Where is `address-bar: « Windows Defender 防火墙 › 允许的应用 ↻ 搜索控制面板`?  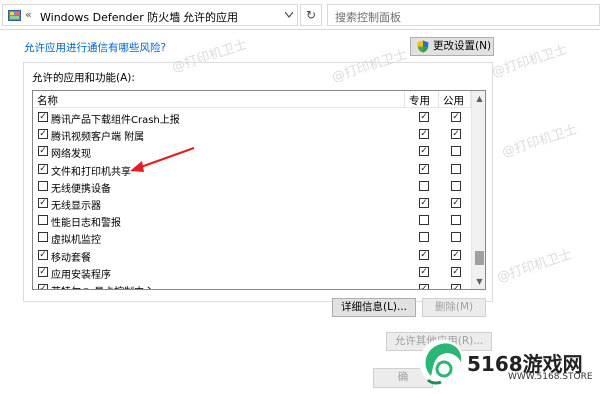
address-bar: « Windows Defender 防火墙 › 允许的应用 ↻ 搜索控制面板 is located at coordinates (300, 15).